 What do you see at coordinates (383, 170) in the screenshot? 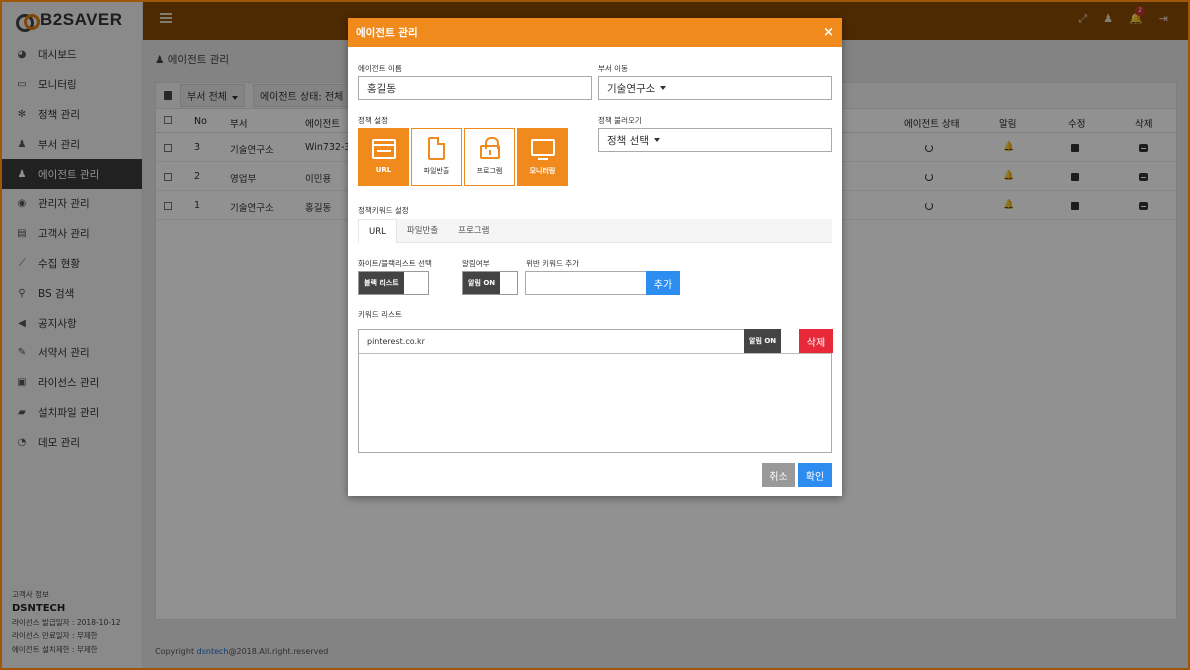
I see `policy-option-label: URL` at bounding box center [383, 170].